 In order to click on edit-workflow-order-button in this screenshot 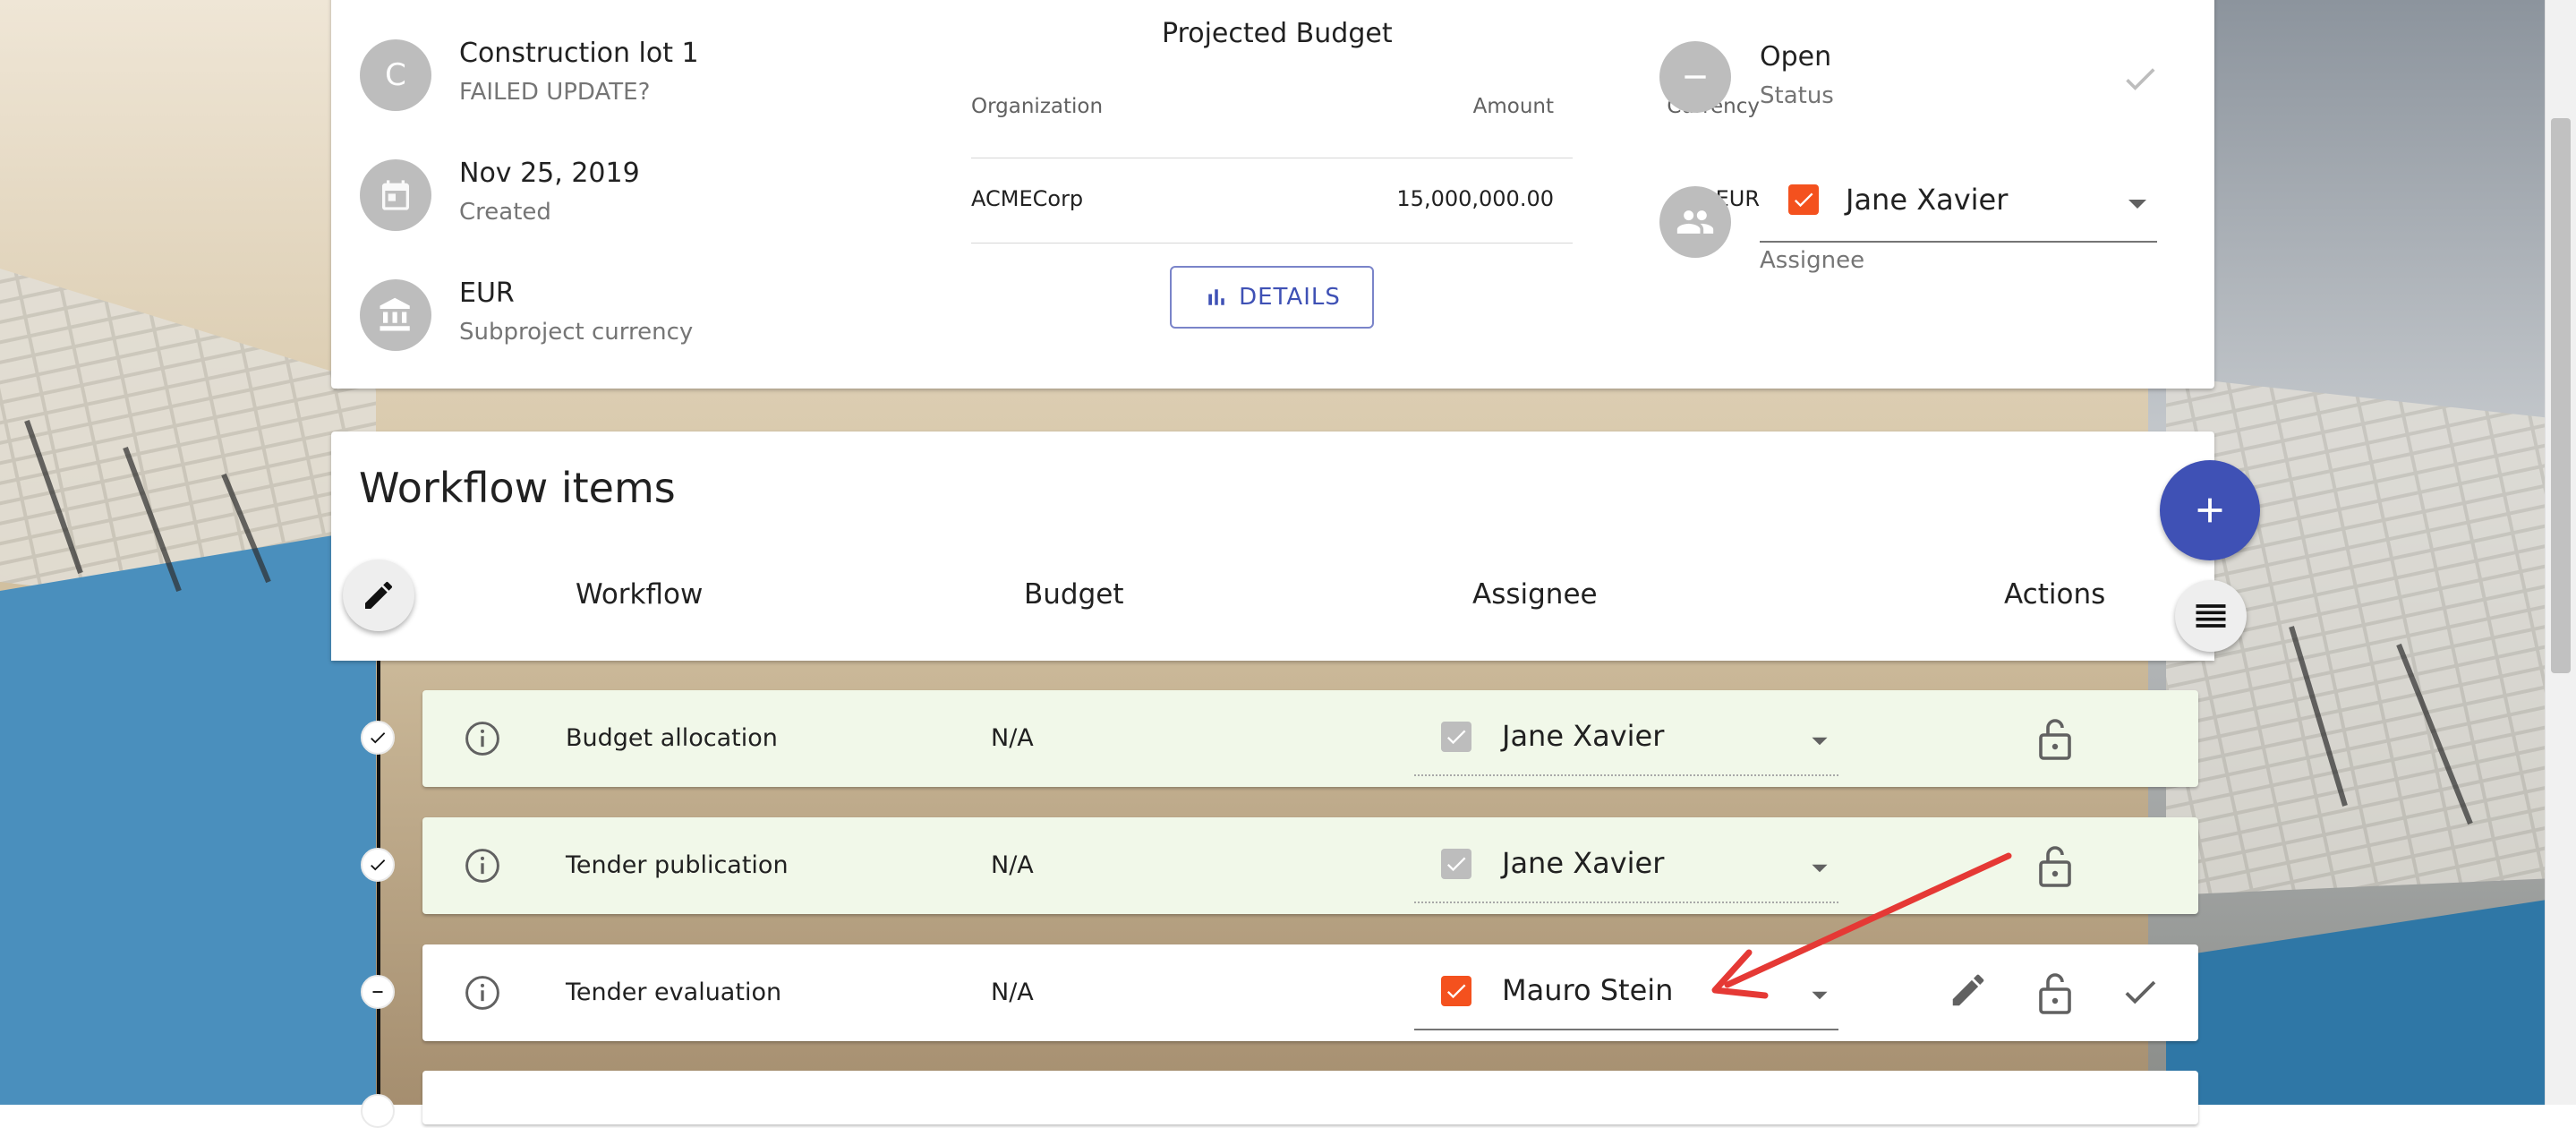, I will do `click(378, 595)`.